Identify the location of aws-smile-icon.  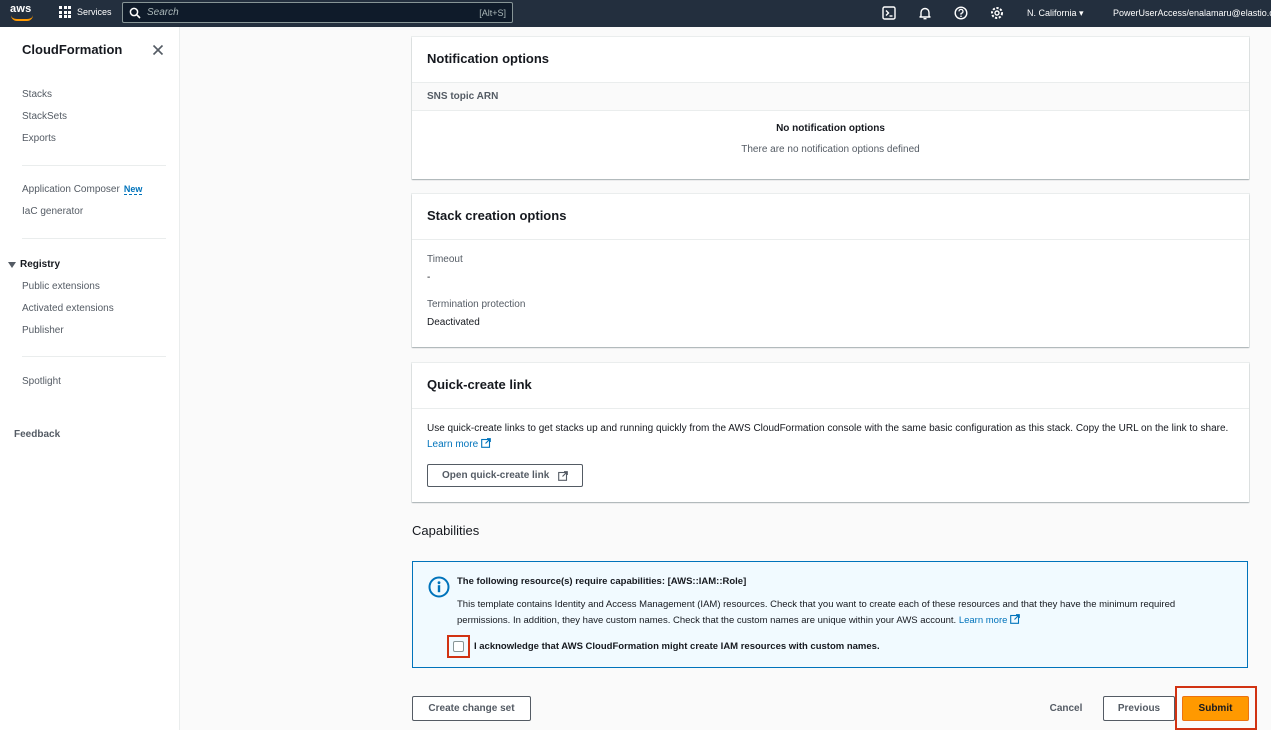
(22, 18).